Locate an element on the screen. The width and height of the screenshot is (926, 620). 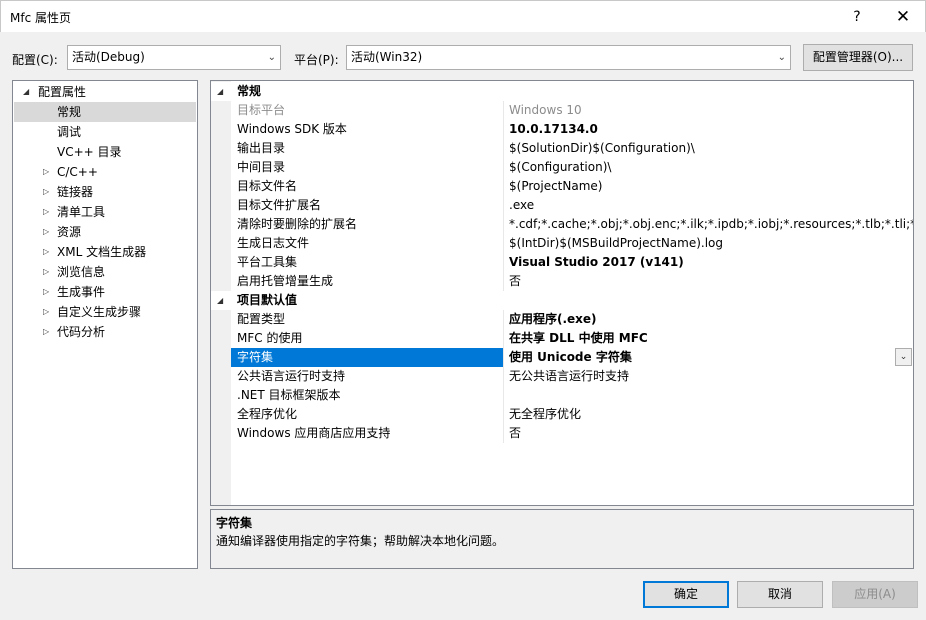
cancel-button: 取消 is located at coordinates (780, 594).